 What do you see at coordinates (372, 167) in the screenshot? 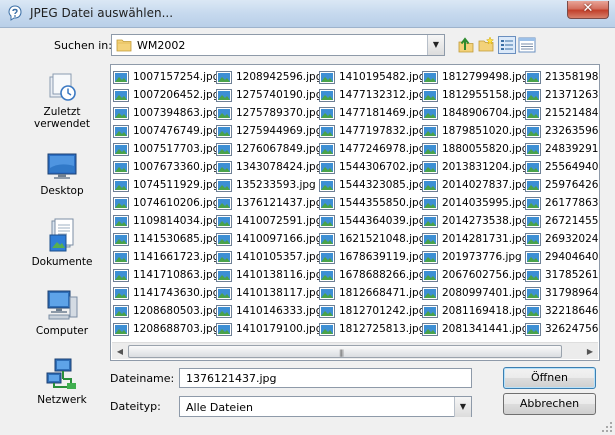
I see `file-item: 1544306702.jpg` at bounding box center [372, 167].